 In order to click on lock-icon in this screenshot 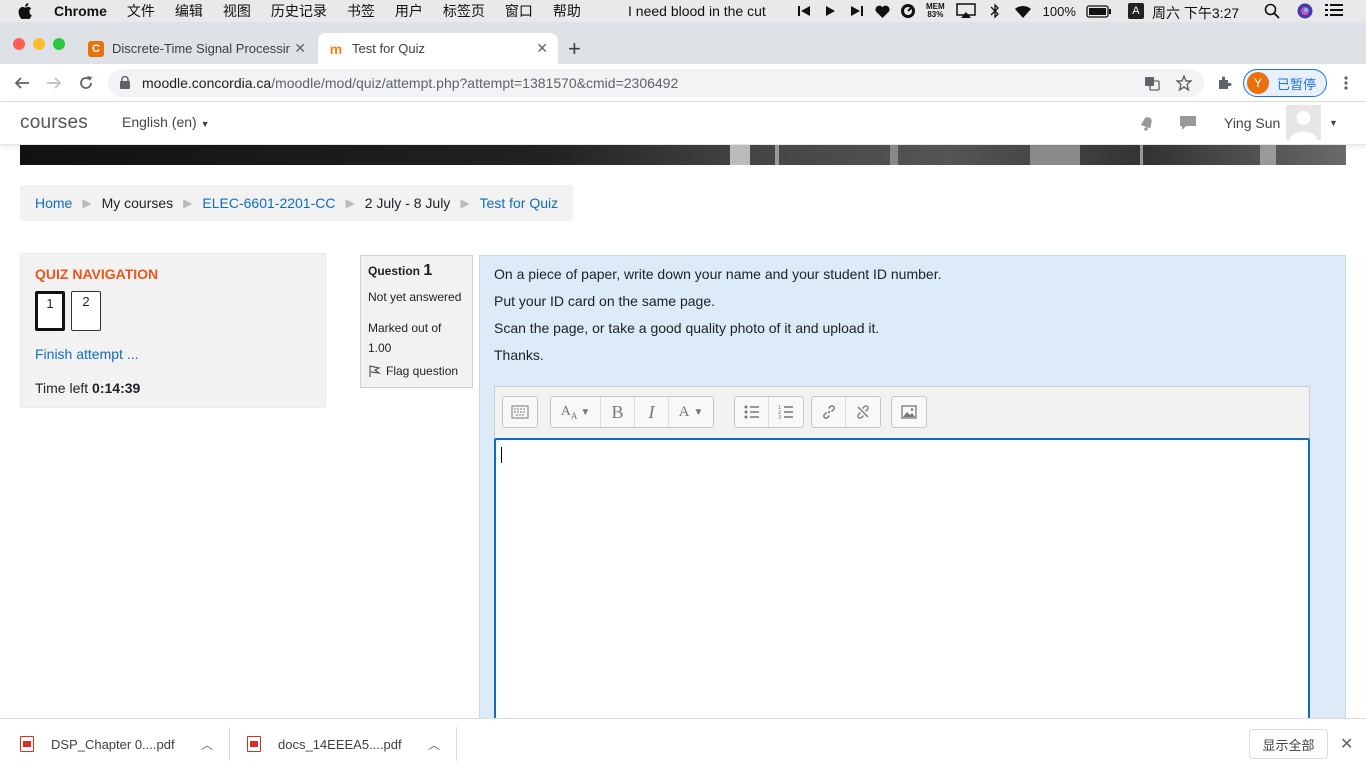, I will do `click(125, 84)`.